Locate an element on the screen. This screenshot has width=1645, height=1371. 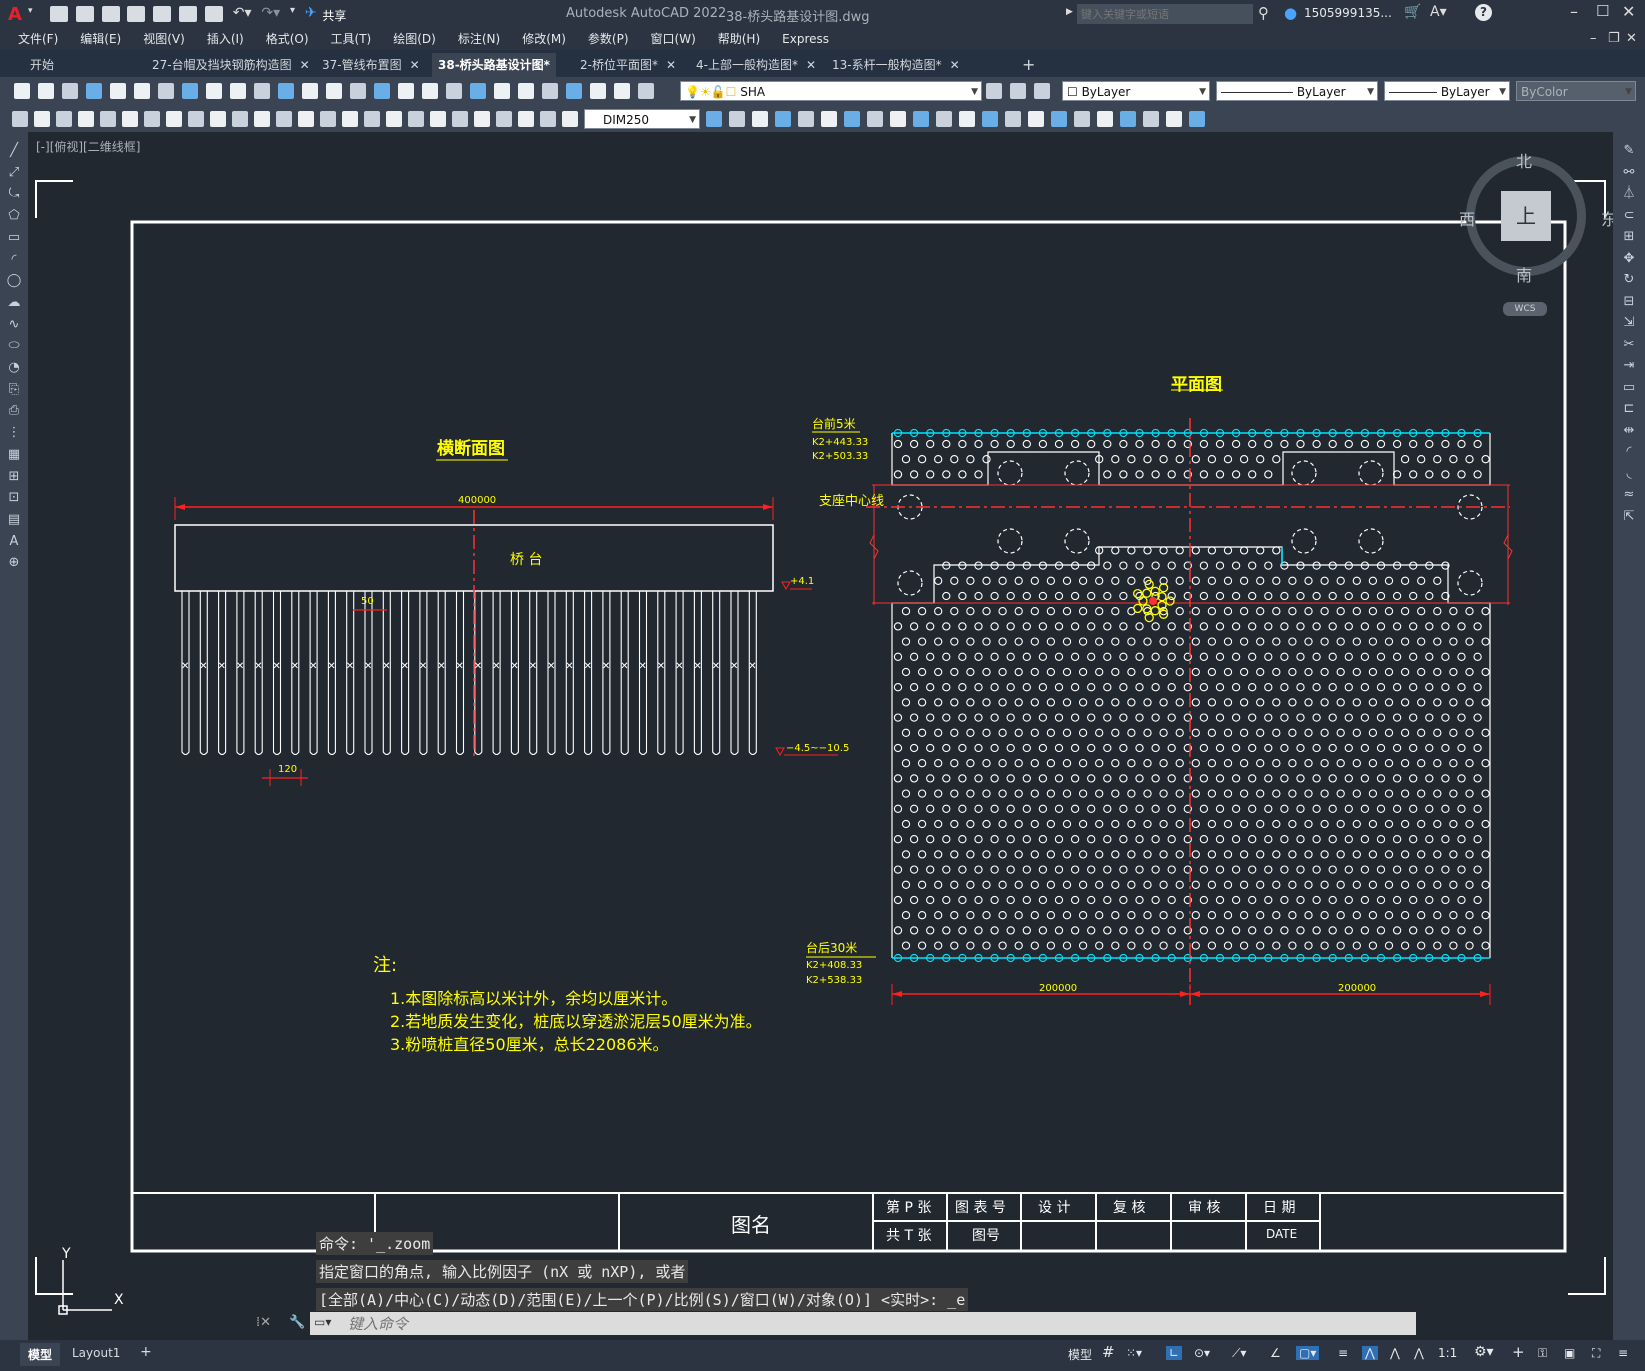
search-expand-icon: ▶ is located at coordinates (1069, 12).